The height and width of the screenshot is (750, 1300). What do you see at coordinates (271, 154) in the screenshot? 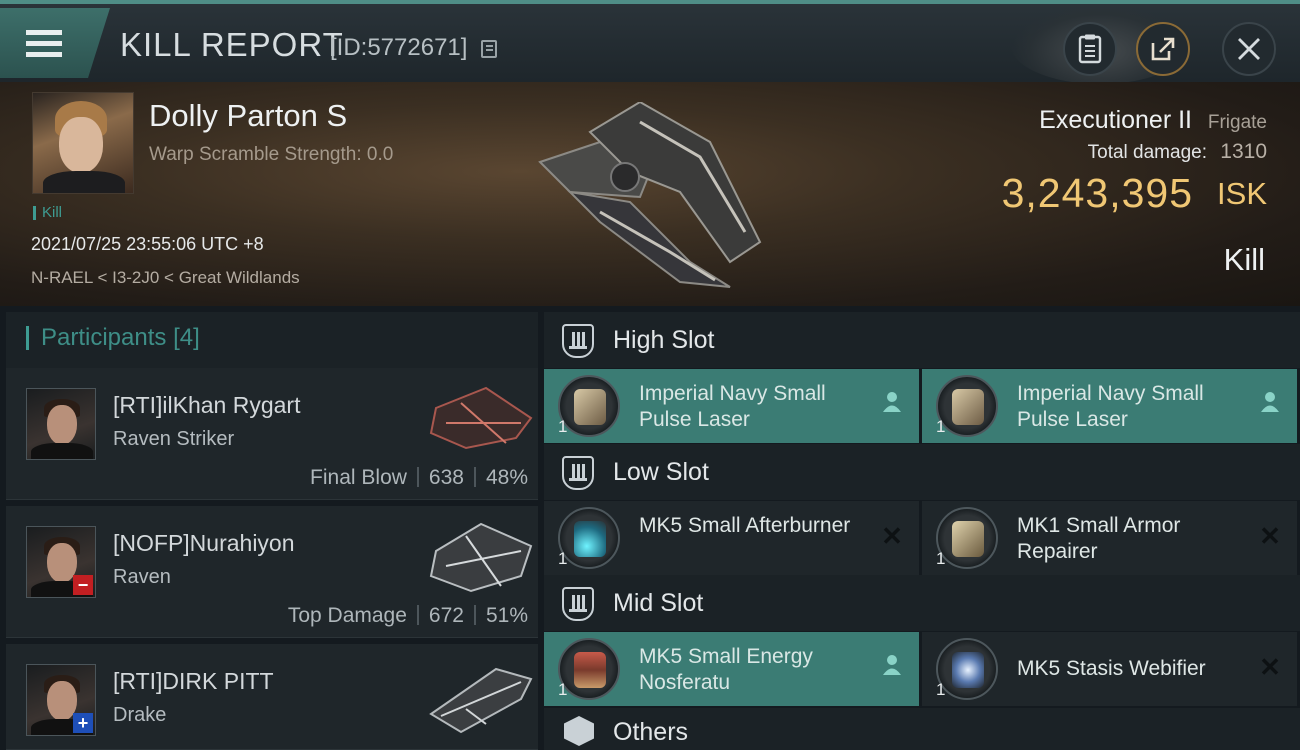
I see `warp-scramble-strength: Warp Scramble Strength: 0.0` at bounding box center [271, 154].